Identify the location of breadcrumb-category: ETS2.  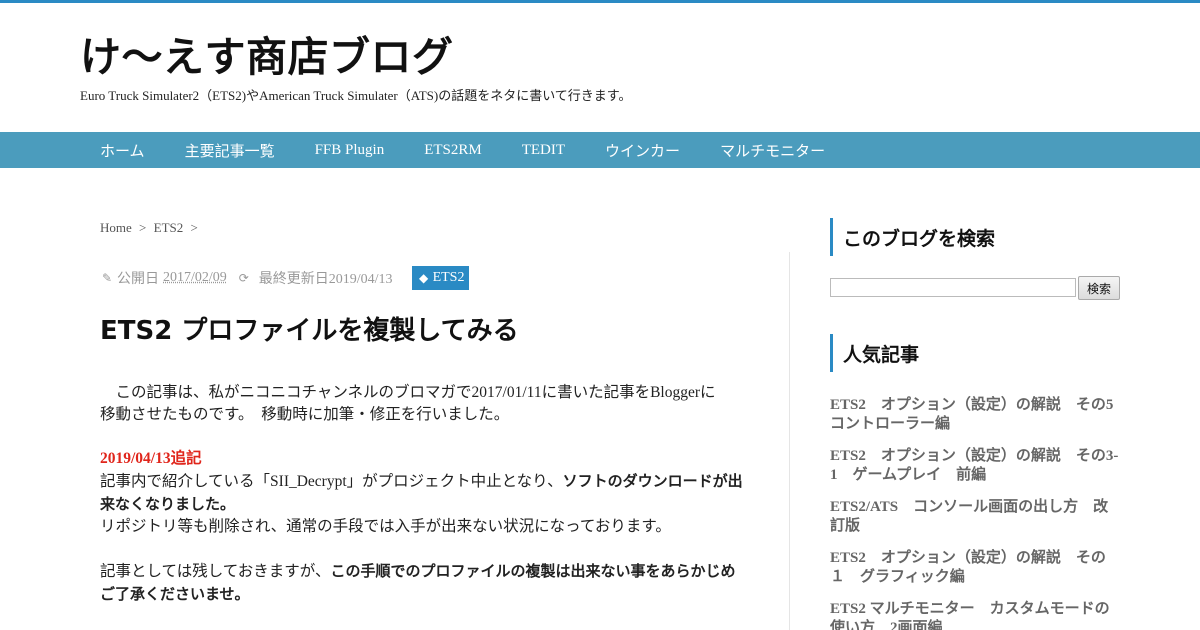
(169, 227).